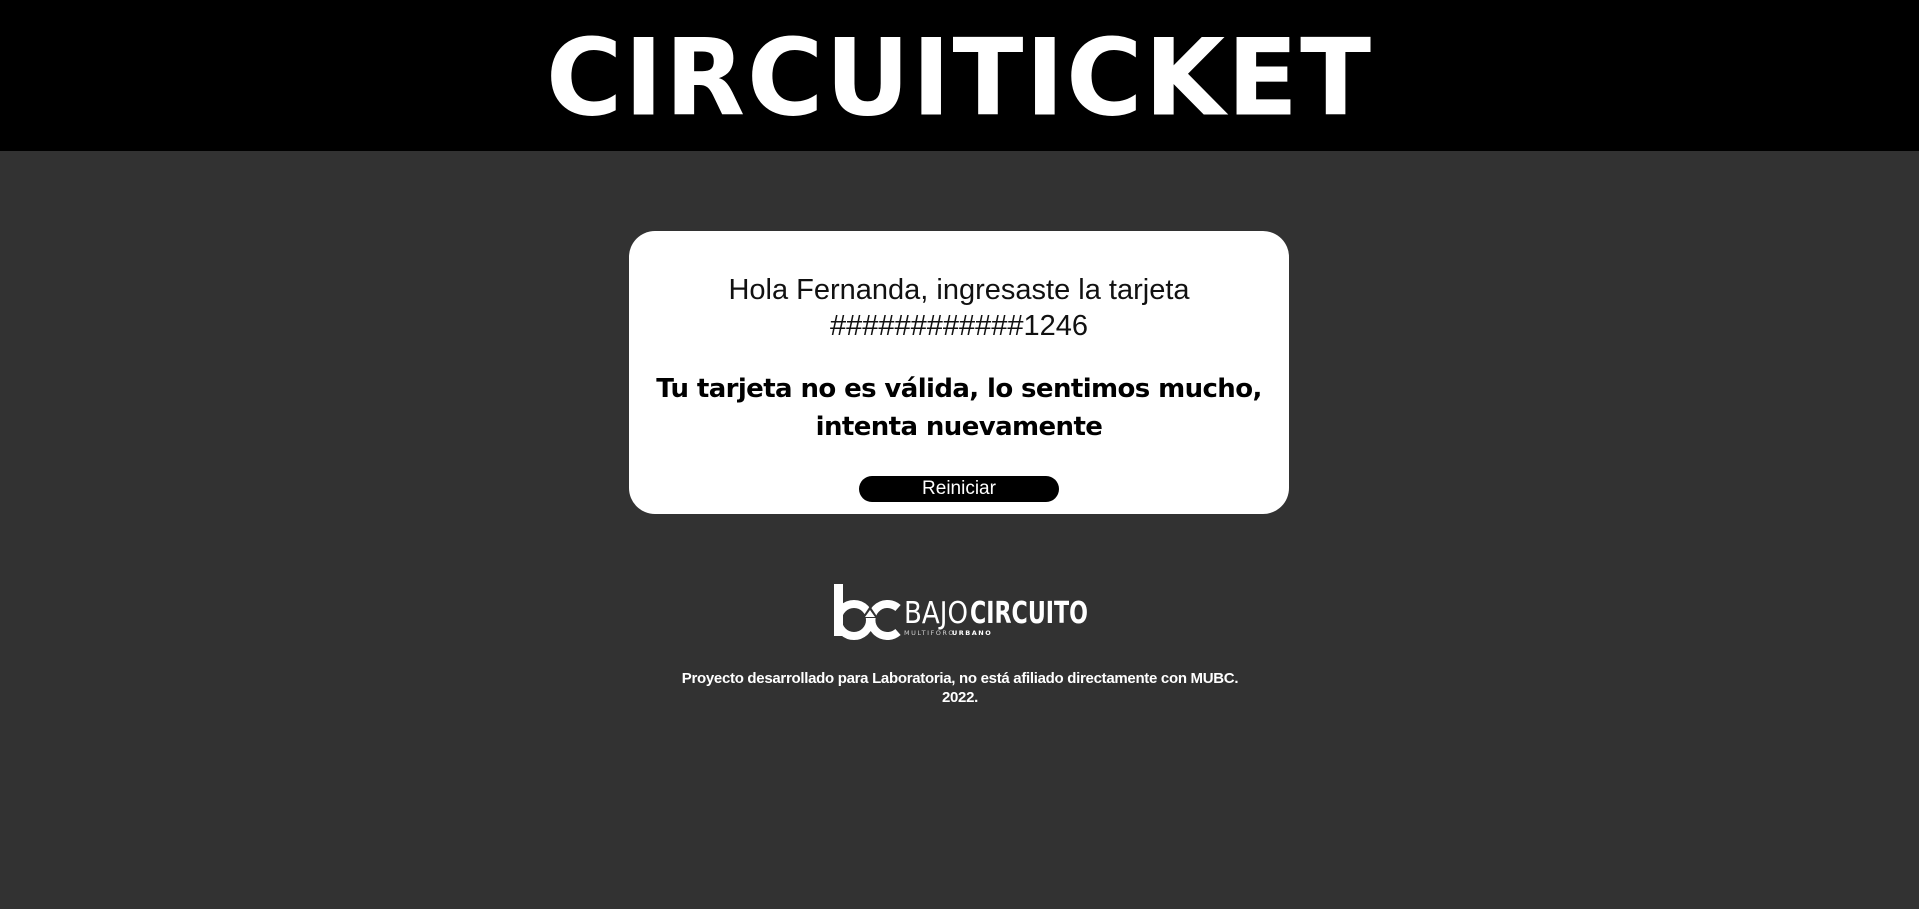 This screenshot has width=1919, height=909. What do you see at coordinates (929, 633) in the screenshot?
I see `logo-tagline-multiforo: MULTIFORO` at bounding box center [929, 633].